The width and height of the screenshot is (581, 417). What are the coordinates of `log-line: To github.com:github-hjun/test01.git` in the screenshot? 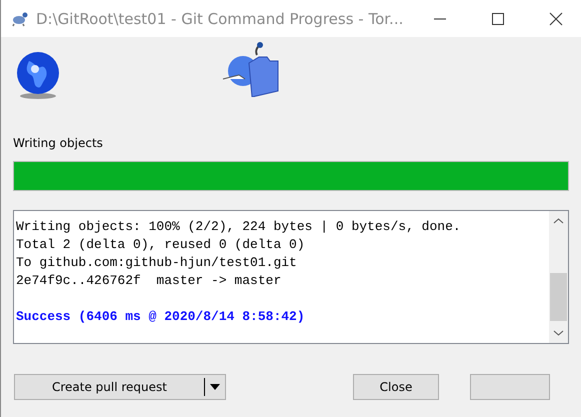 It's located at (157, 263).